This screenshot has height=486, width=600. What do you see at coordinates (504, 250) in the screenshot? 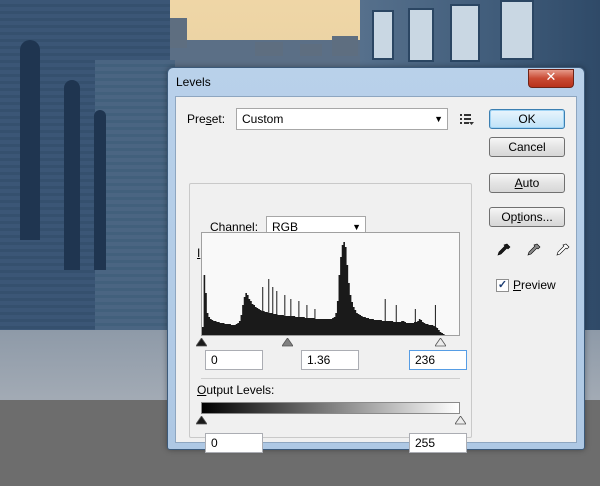
I see `black-point-eyedropper-icon` at bounding box center [504, 250].